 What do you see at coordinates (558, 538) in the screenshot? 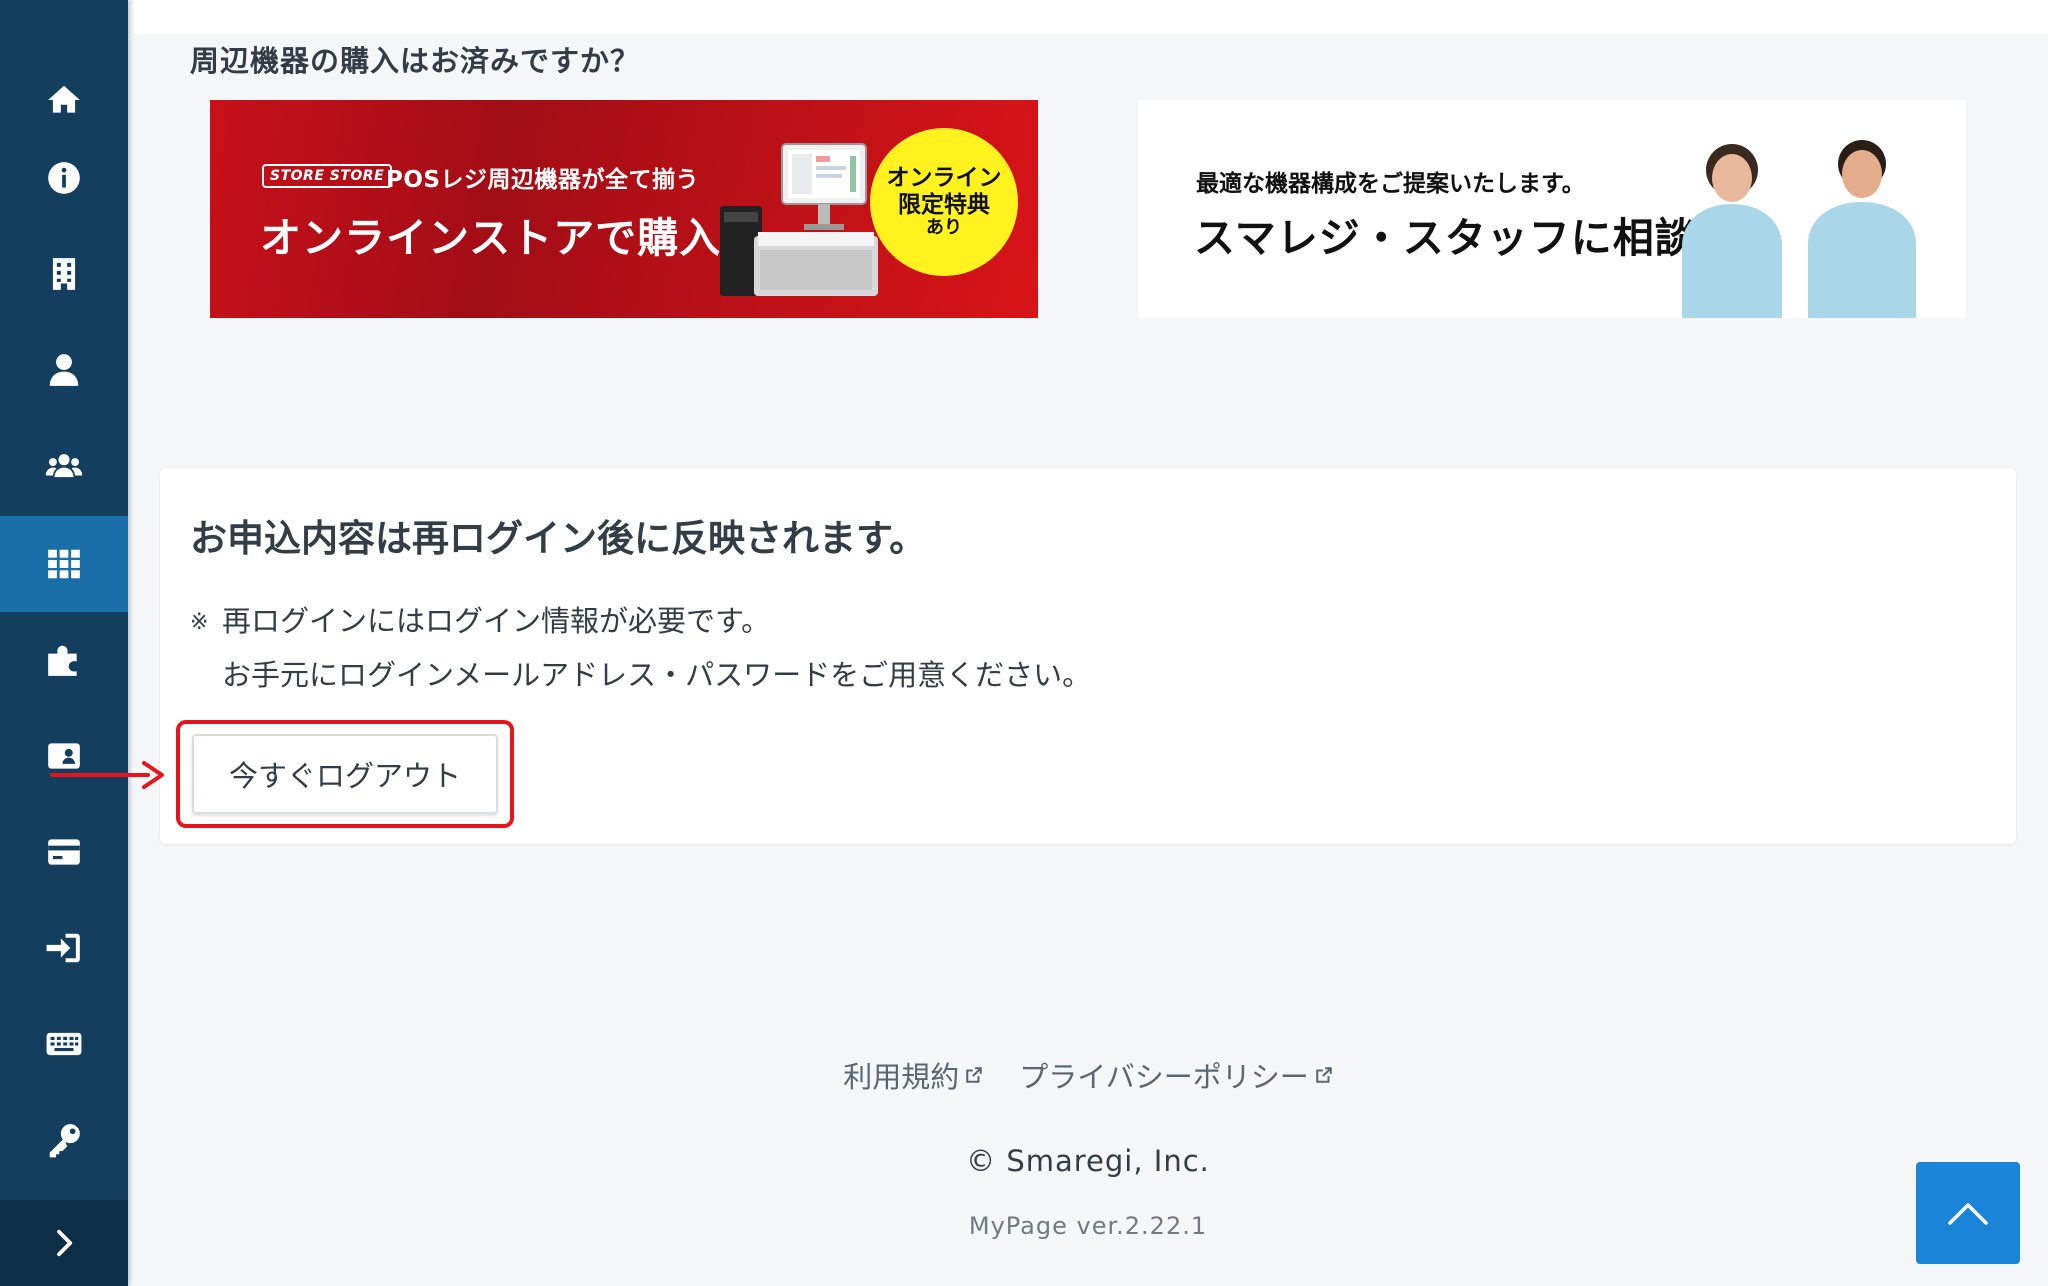
I see `notice-title: お申込内容は再ログイン後に反映されます。` at bounding box center [558, 538].